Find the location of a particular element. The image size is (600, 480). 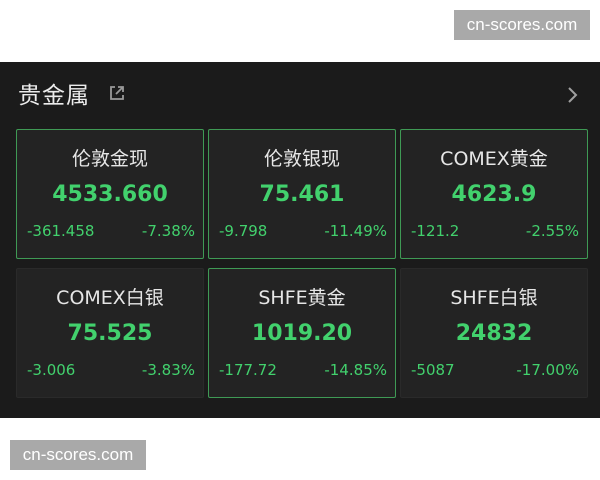

quote-price: 24832 is located at coordinates (494, 333).